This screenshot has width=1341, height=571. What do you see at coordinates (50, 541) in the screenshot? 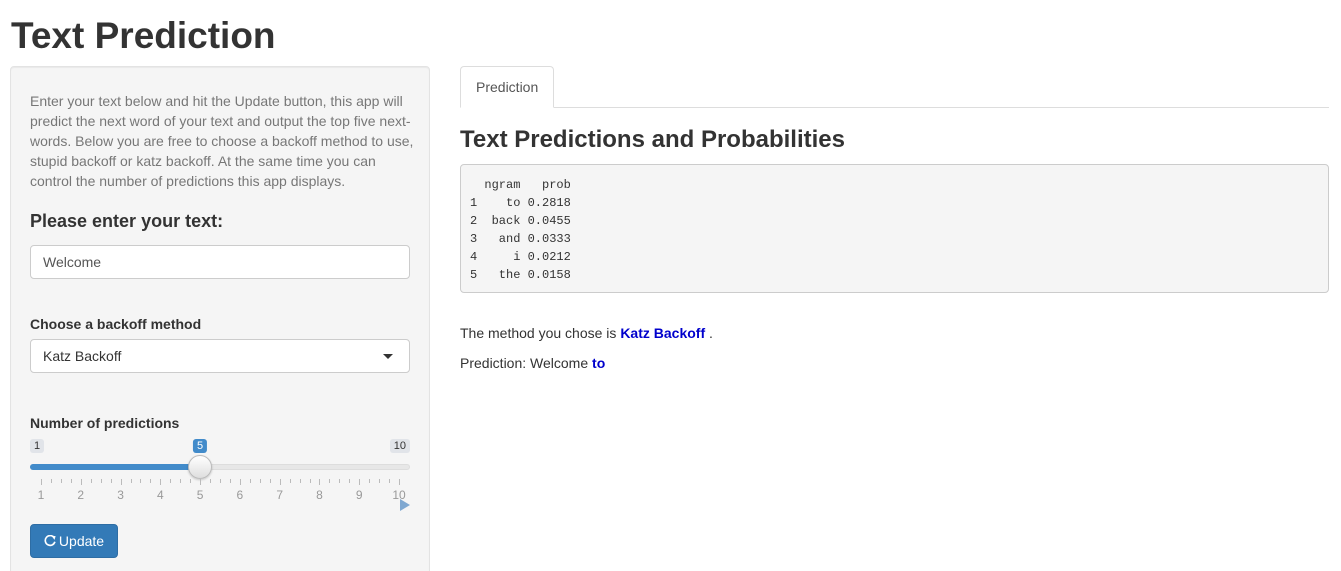
I see `refresh-icon` at bounding box center [50, 541].